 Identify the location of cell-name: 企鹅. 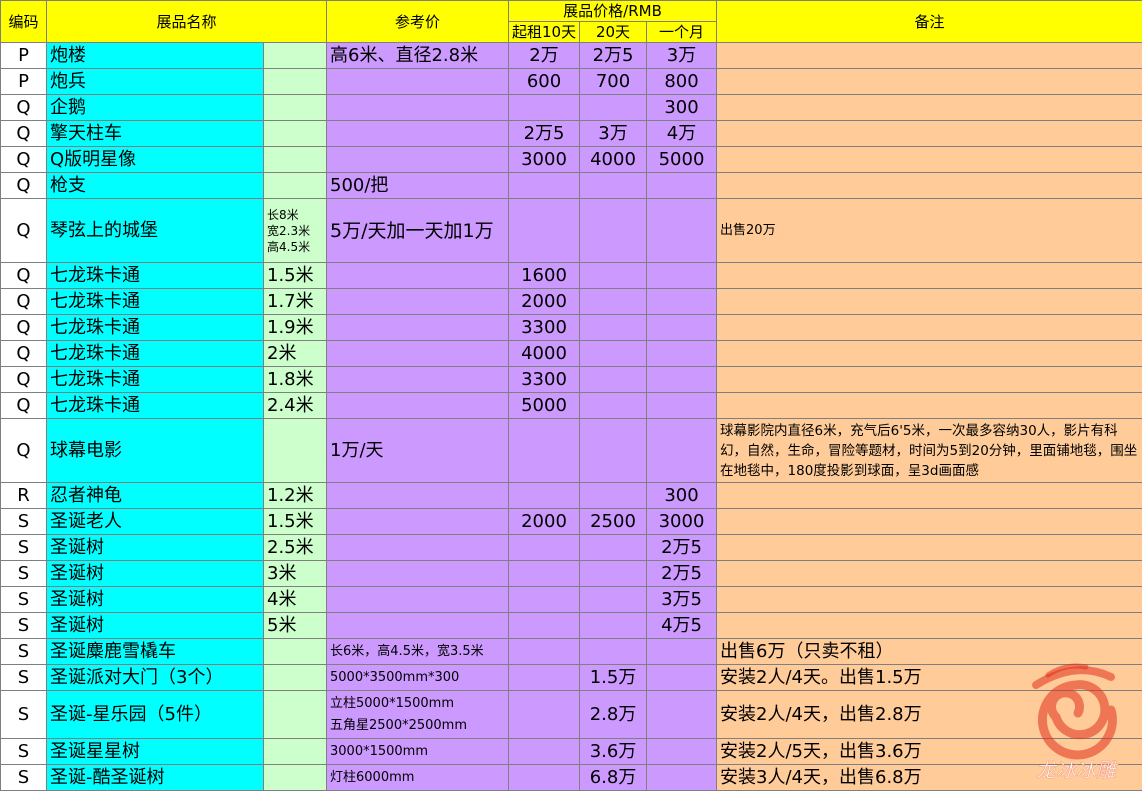
(155, 107).